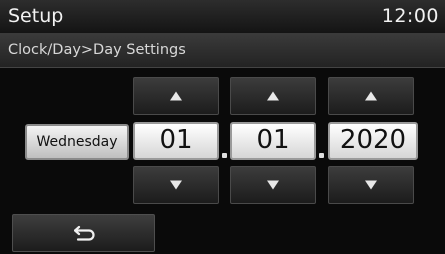 Image resolution: width=445 pixels, height=254 pixels. I want to click on day-value: 01, so click(273, 141).